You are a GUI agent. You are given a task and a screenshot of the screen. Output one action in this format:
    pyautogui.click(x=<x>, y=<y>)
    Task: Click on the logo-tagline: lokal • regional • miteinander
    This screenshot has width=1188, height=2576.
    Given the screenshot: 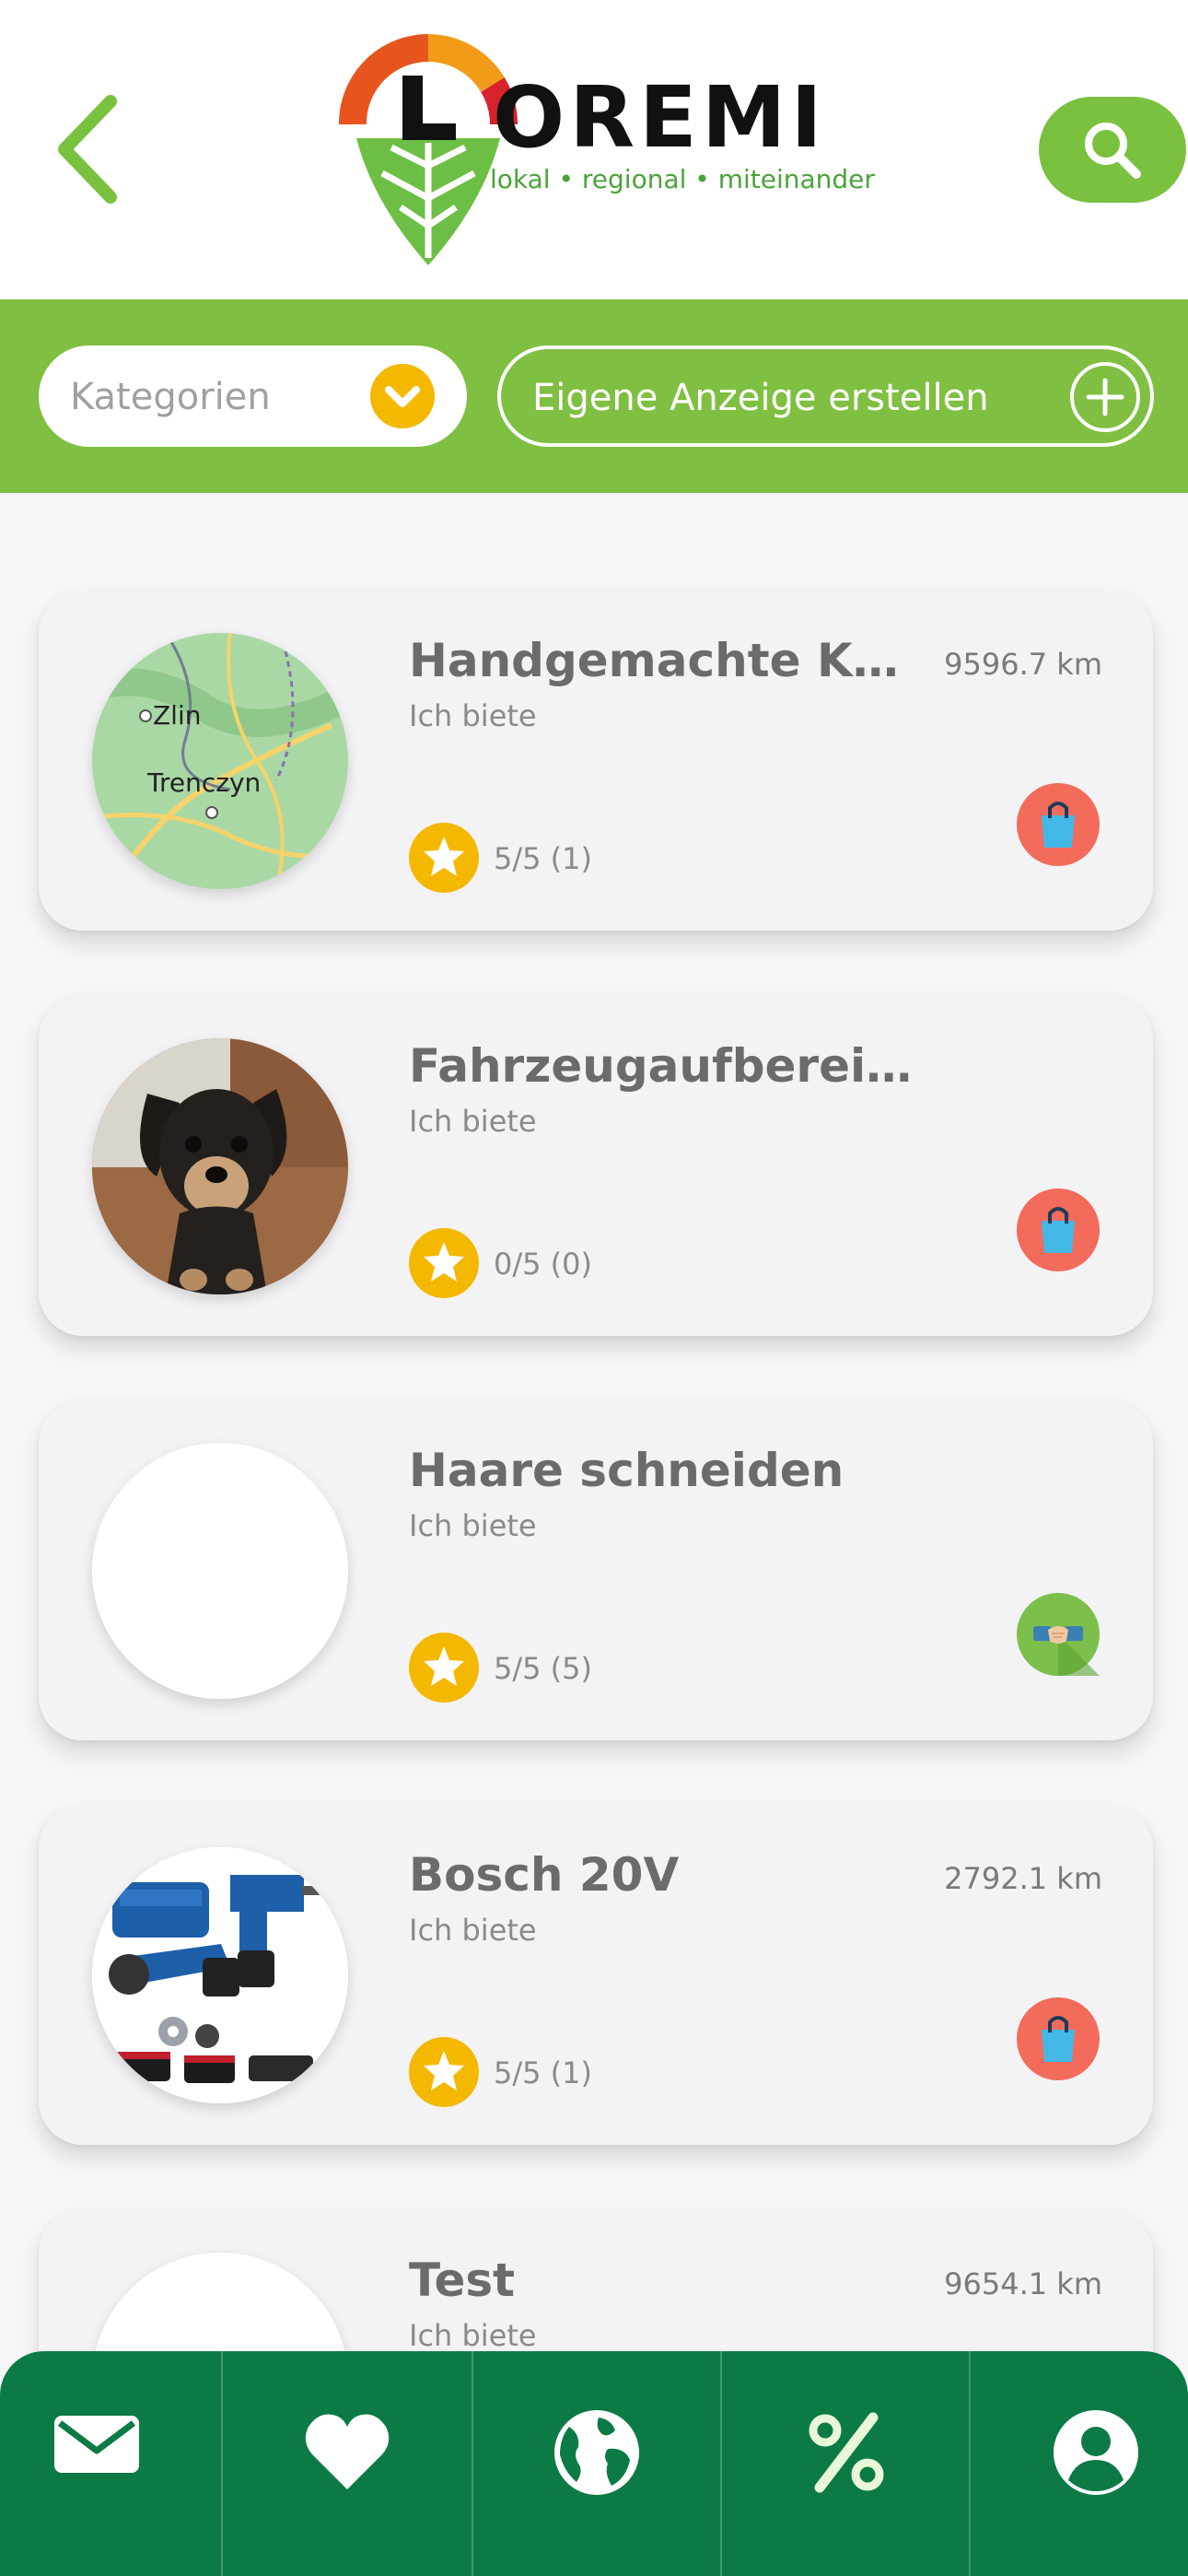 What is the action you would take?
    pyautogui.click(x=682, y=179)
    